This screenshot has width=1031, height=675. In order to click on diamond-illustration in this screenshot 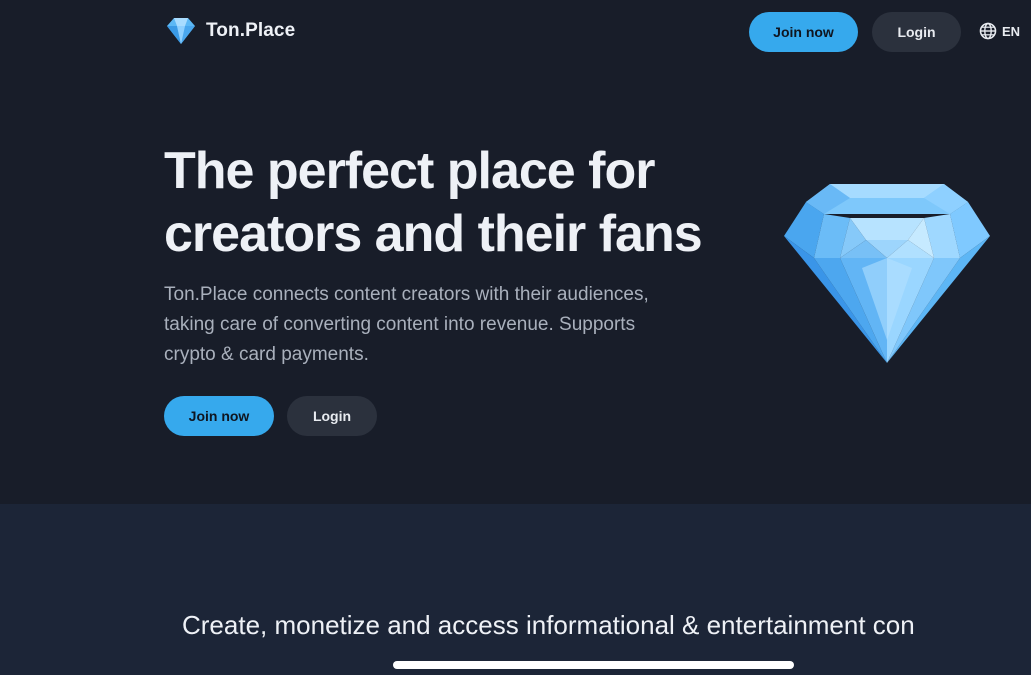, I will do `click(887, 271)`.